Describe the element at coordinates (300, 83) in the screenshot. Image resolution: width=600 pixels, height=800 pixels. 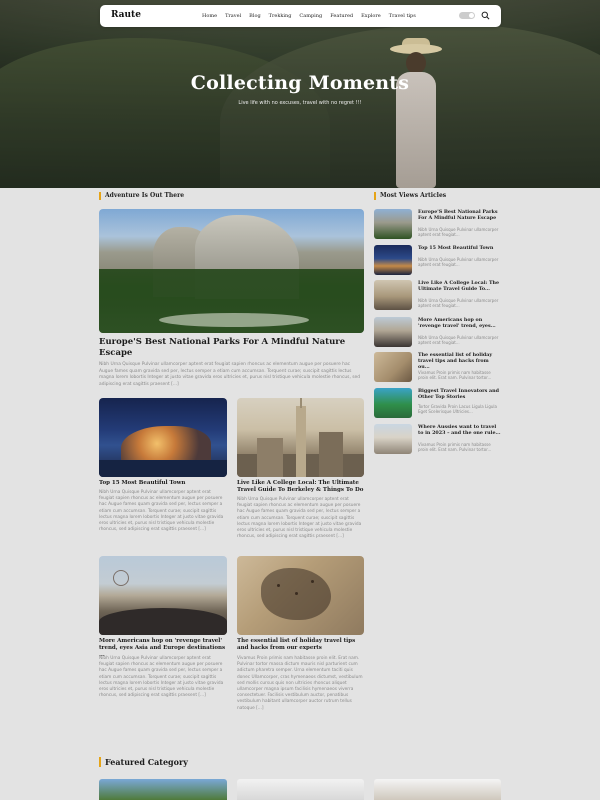
I see `hero-title: Collecting Moments` at that location.